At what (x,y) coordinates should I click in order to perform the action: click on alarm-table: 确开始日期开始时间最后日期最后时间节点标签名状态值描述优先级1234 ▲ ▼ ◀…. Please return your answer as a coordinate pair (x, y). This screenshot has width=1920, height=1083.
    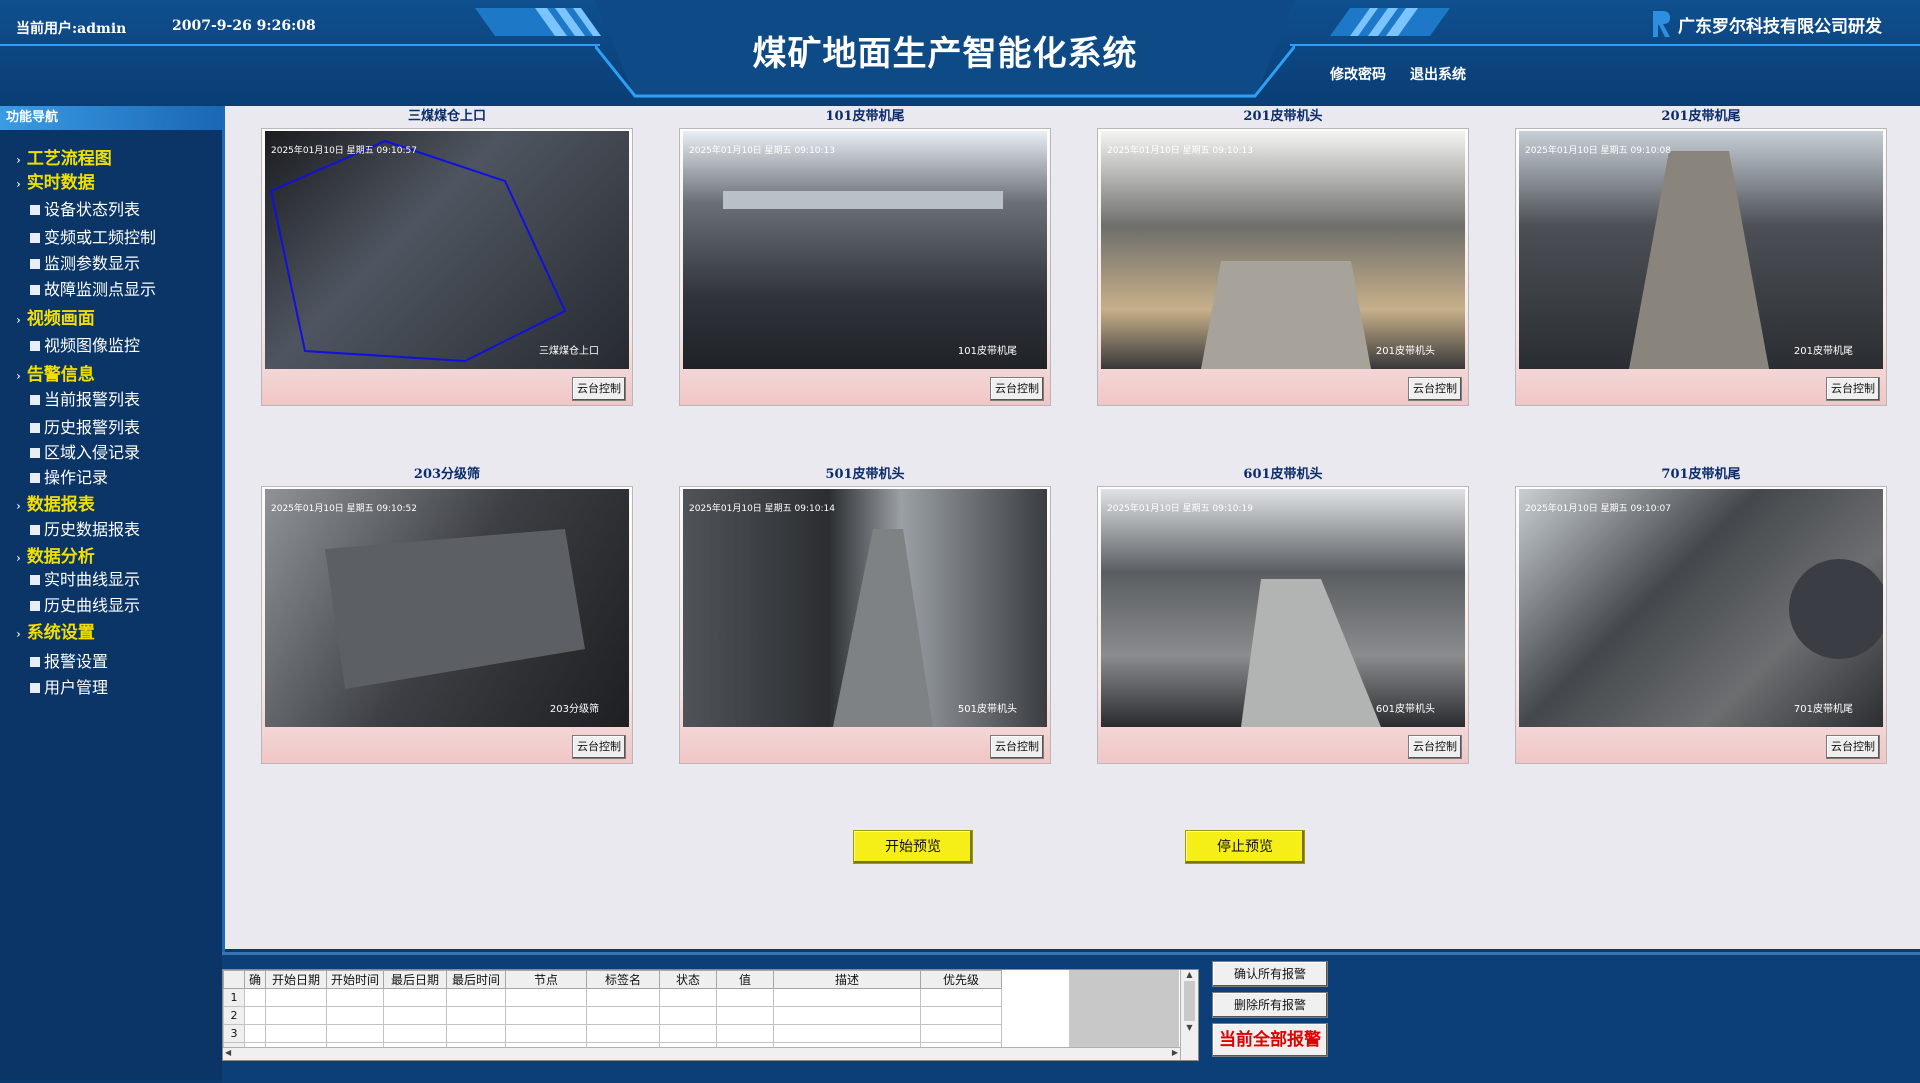
    Looking at the image, I should click on (710, 1015).